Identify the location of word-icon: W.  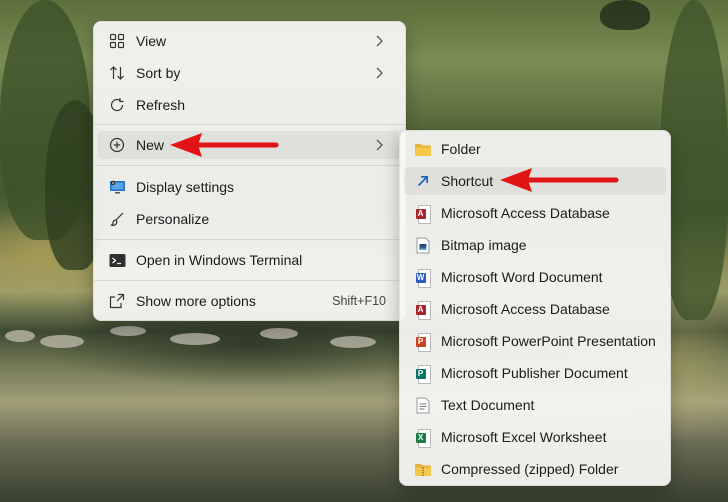
(423, 278).